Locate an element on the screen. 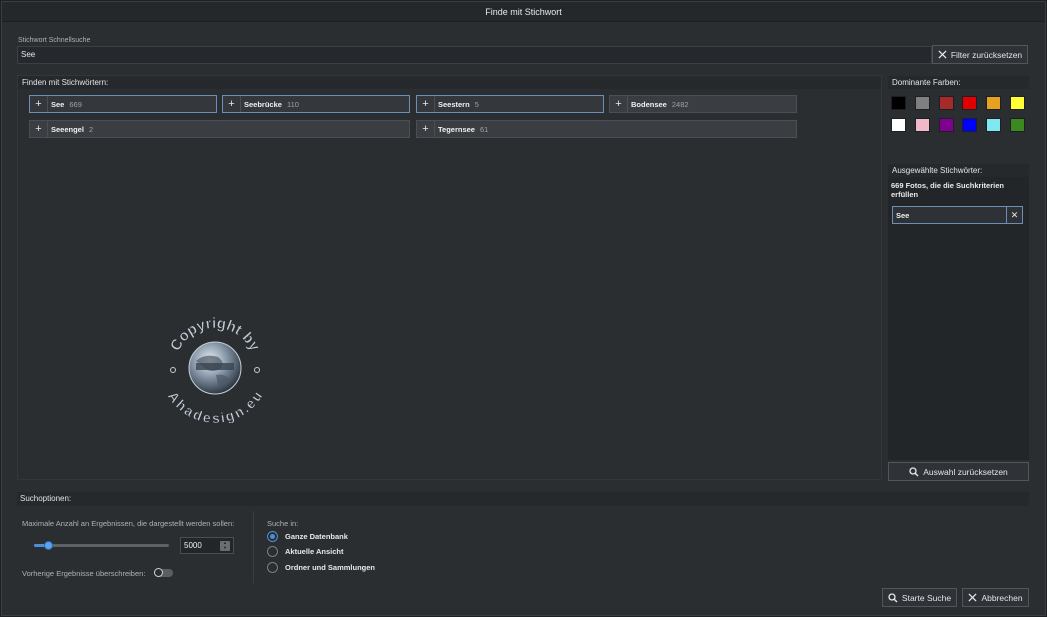 The height and width of the screenshot is (617, 1047). keyword-chip: + Seeengel 2 is located at coordinates (219, 129).